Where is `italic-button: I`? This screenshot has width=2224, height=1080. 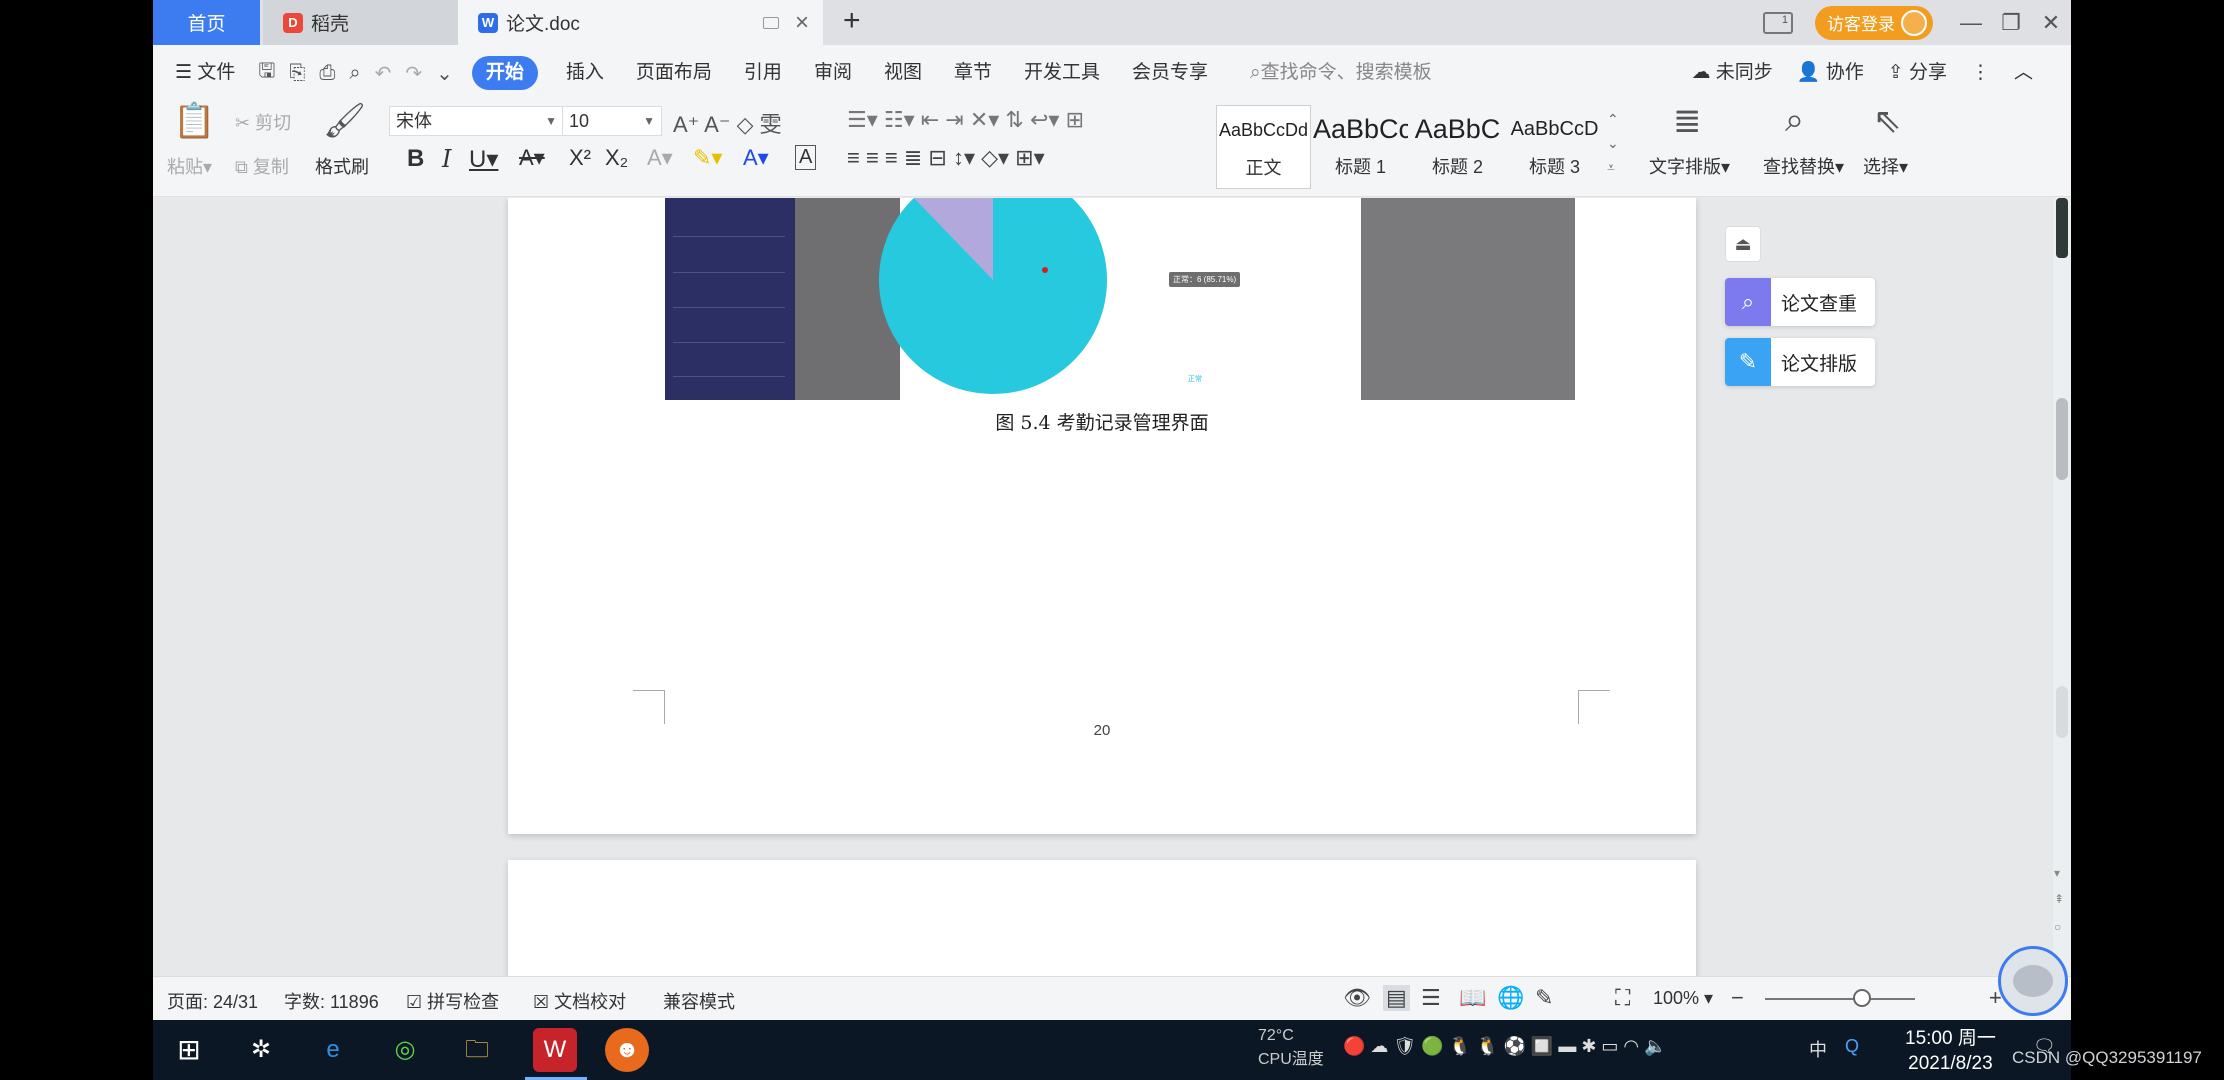
italic-button: I is located at coordinates (446, 159).